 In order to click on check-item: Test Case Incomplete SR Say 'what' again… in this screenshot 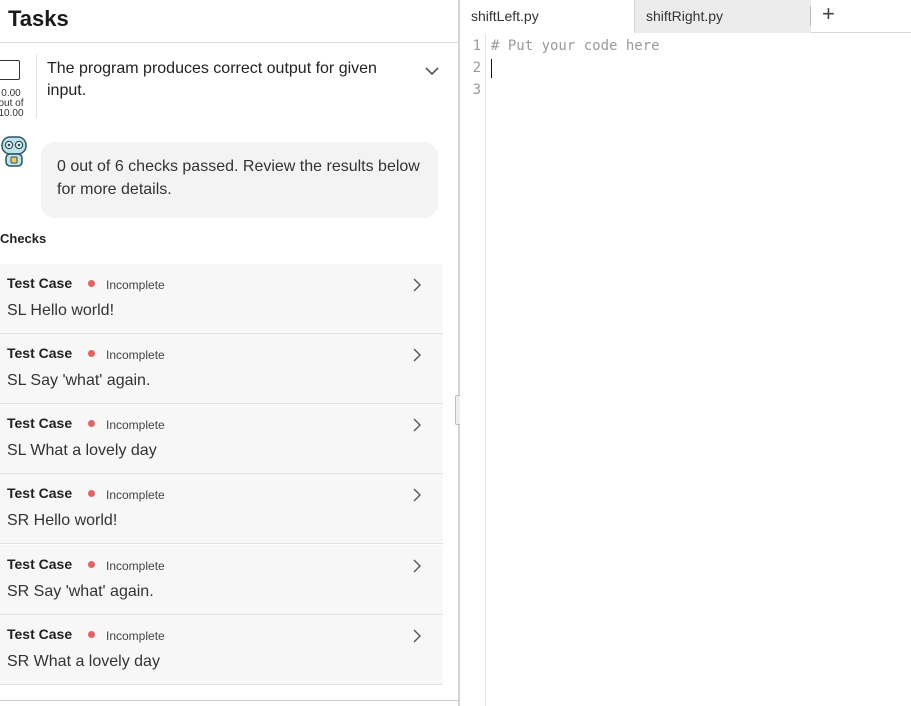, I will do `click(221, 580)`.